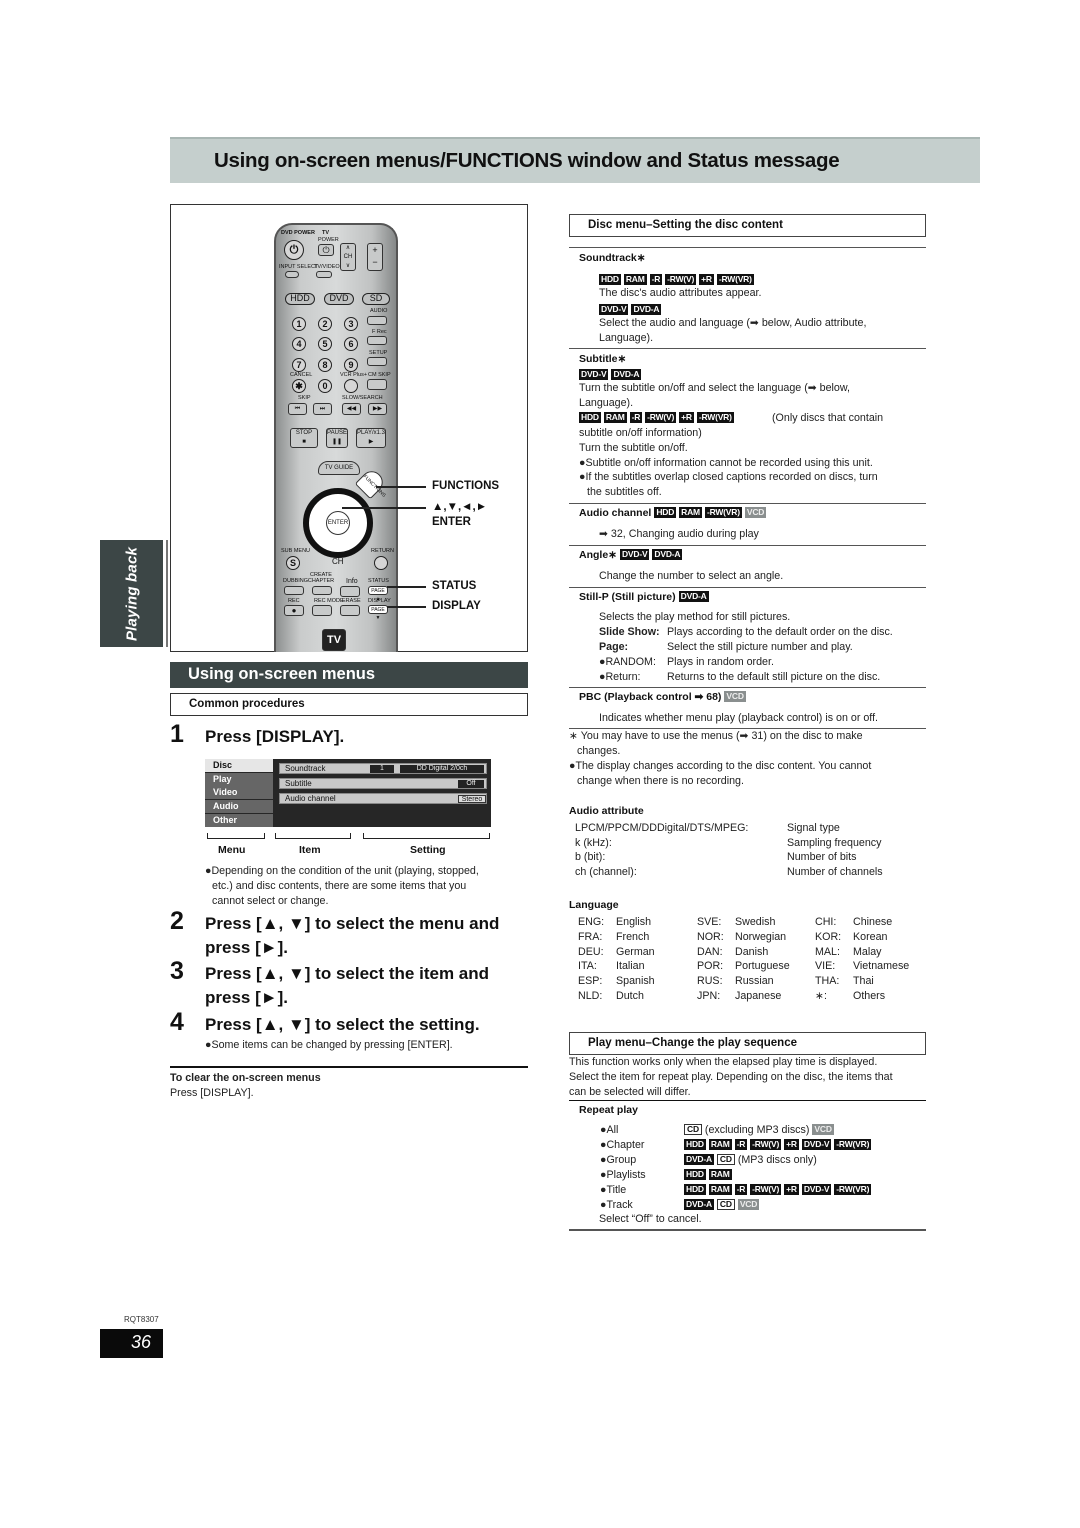  Describe the element at coordinates (599, 751) in the screenshot. I see `footnote-line-2: changes.` at that location.